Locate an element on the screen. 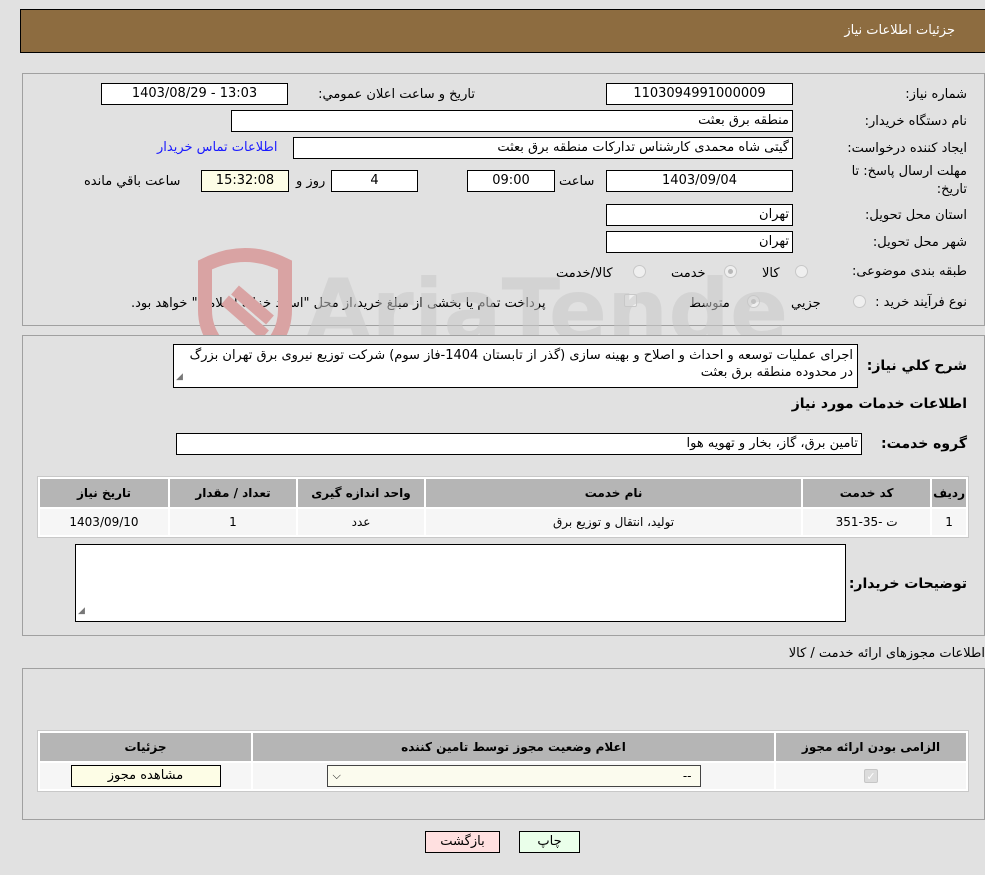 The height and width of the screenshot is (875, 985). cell-permit-required: ✓ is located at coordinates (871, 776).